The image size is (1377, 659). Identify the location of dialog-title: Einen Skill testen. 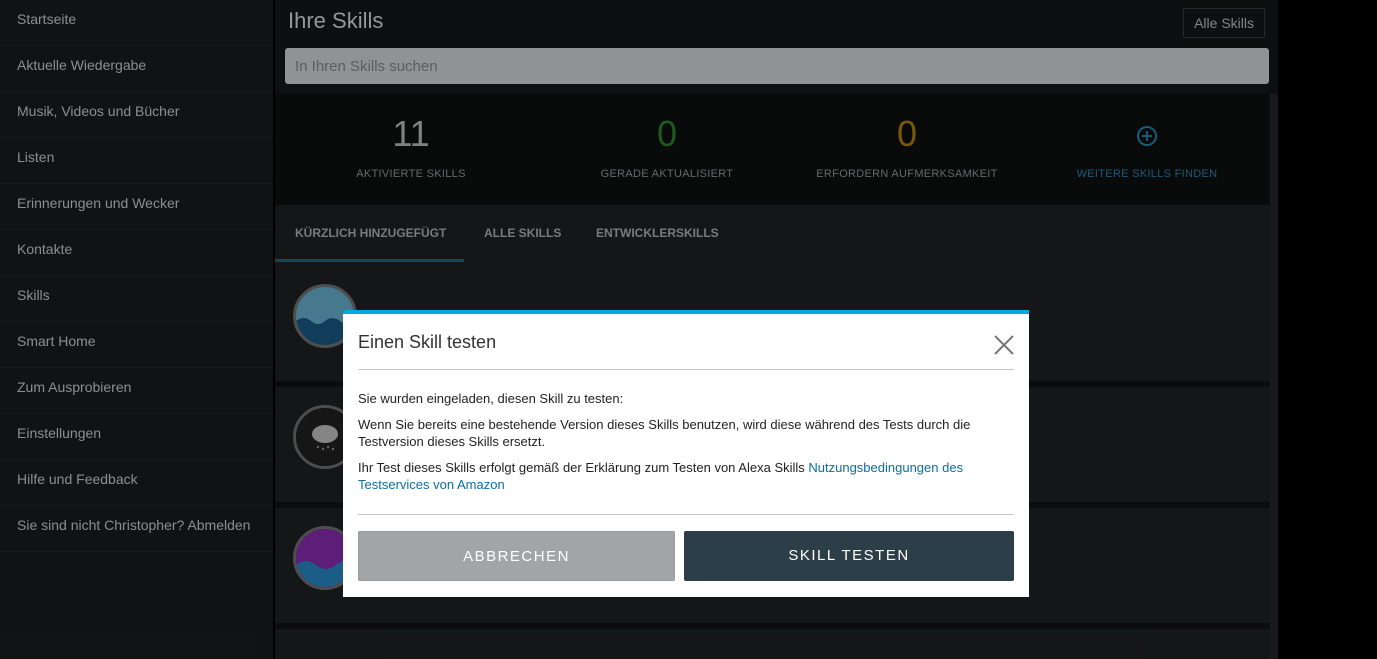
(427, 342).